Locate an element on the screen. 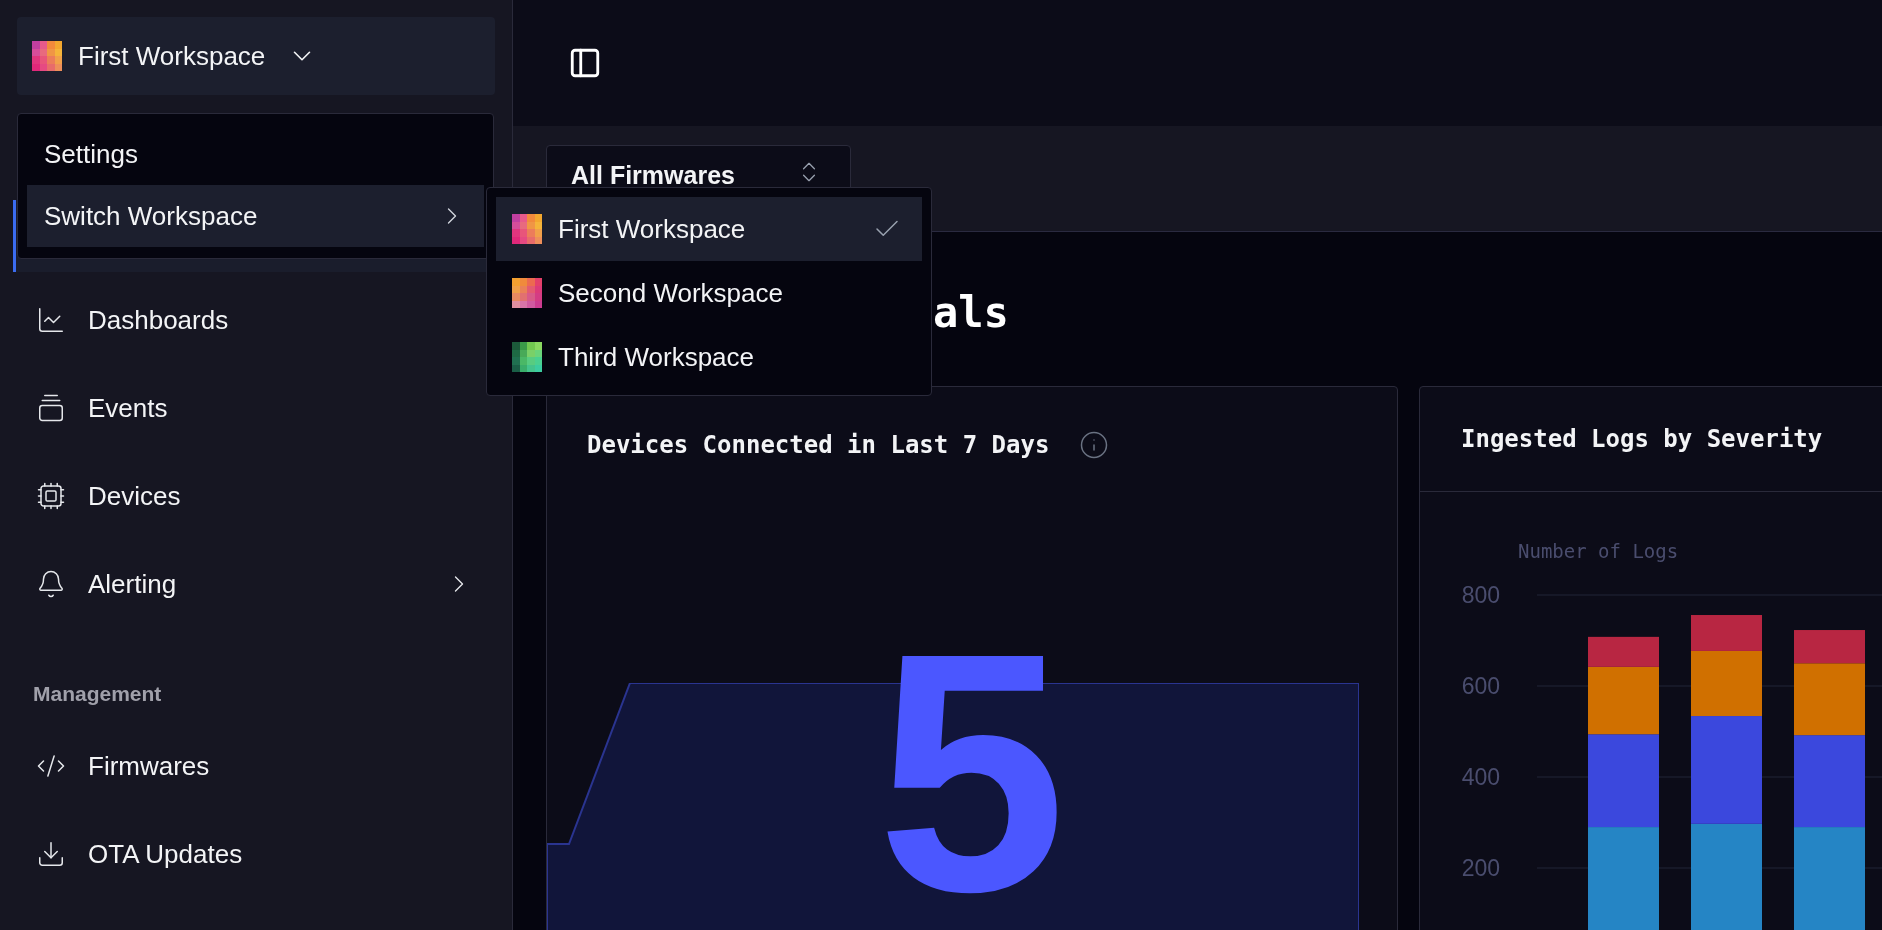 This screenshot has width=1882, height=930. y-tick-label: 800 is located at coordinates (1480, 595).